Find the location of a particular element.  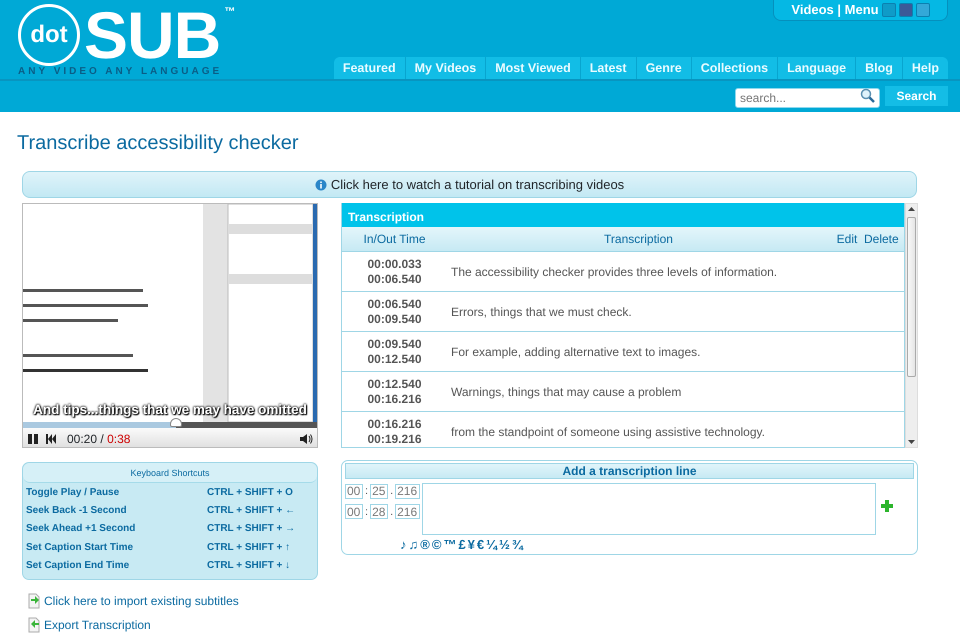

shortcut-action: Seek Ahead +1 Second is located at coordinates (81, 529).